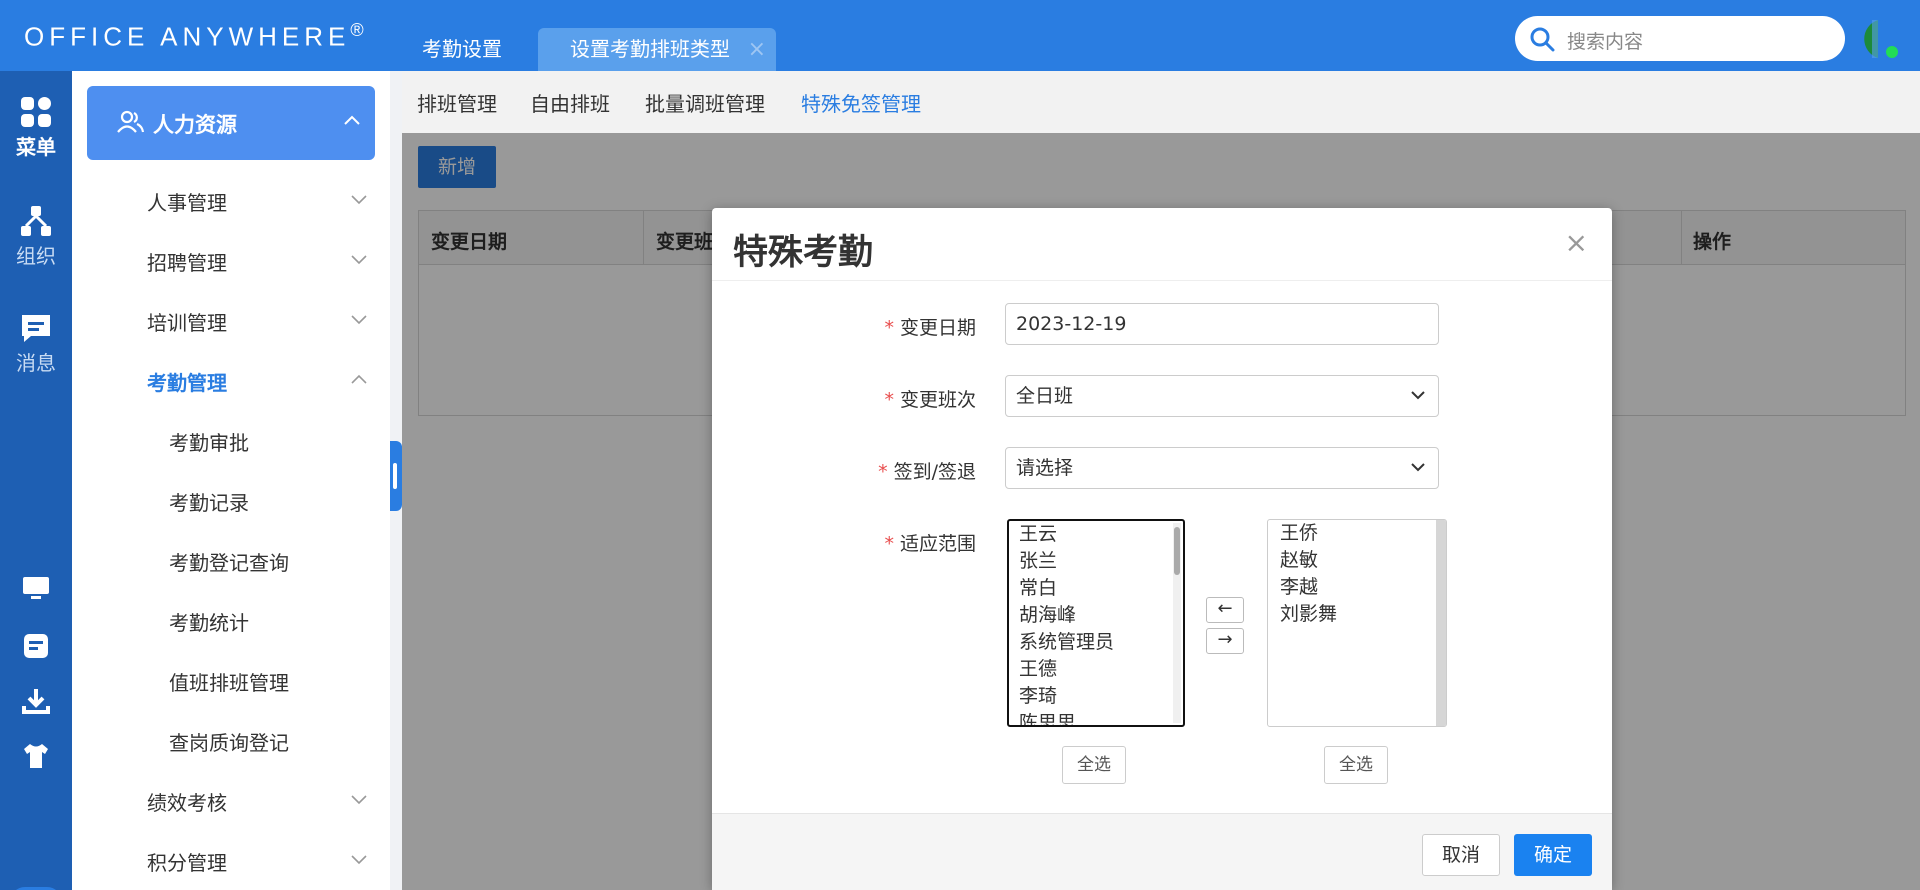 Image resolution: width=1920 pixels, height=890 pixels. I want to click on brand-logo: Office Anywhere®, so click(194, 36).